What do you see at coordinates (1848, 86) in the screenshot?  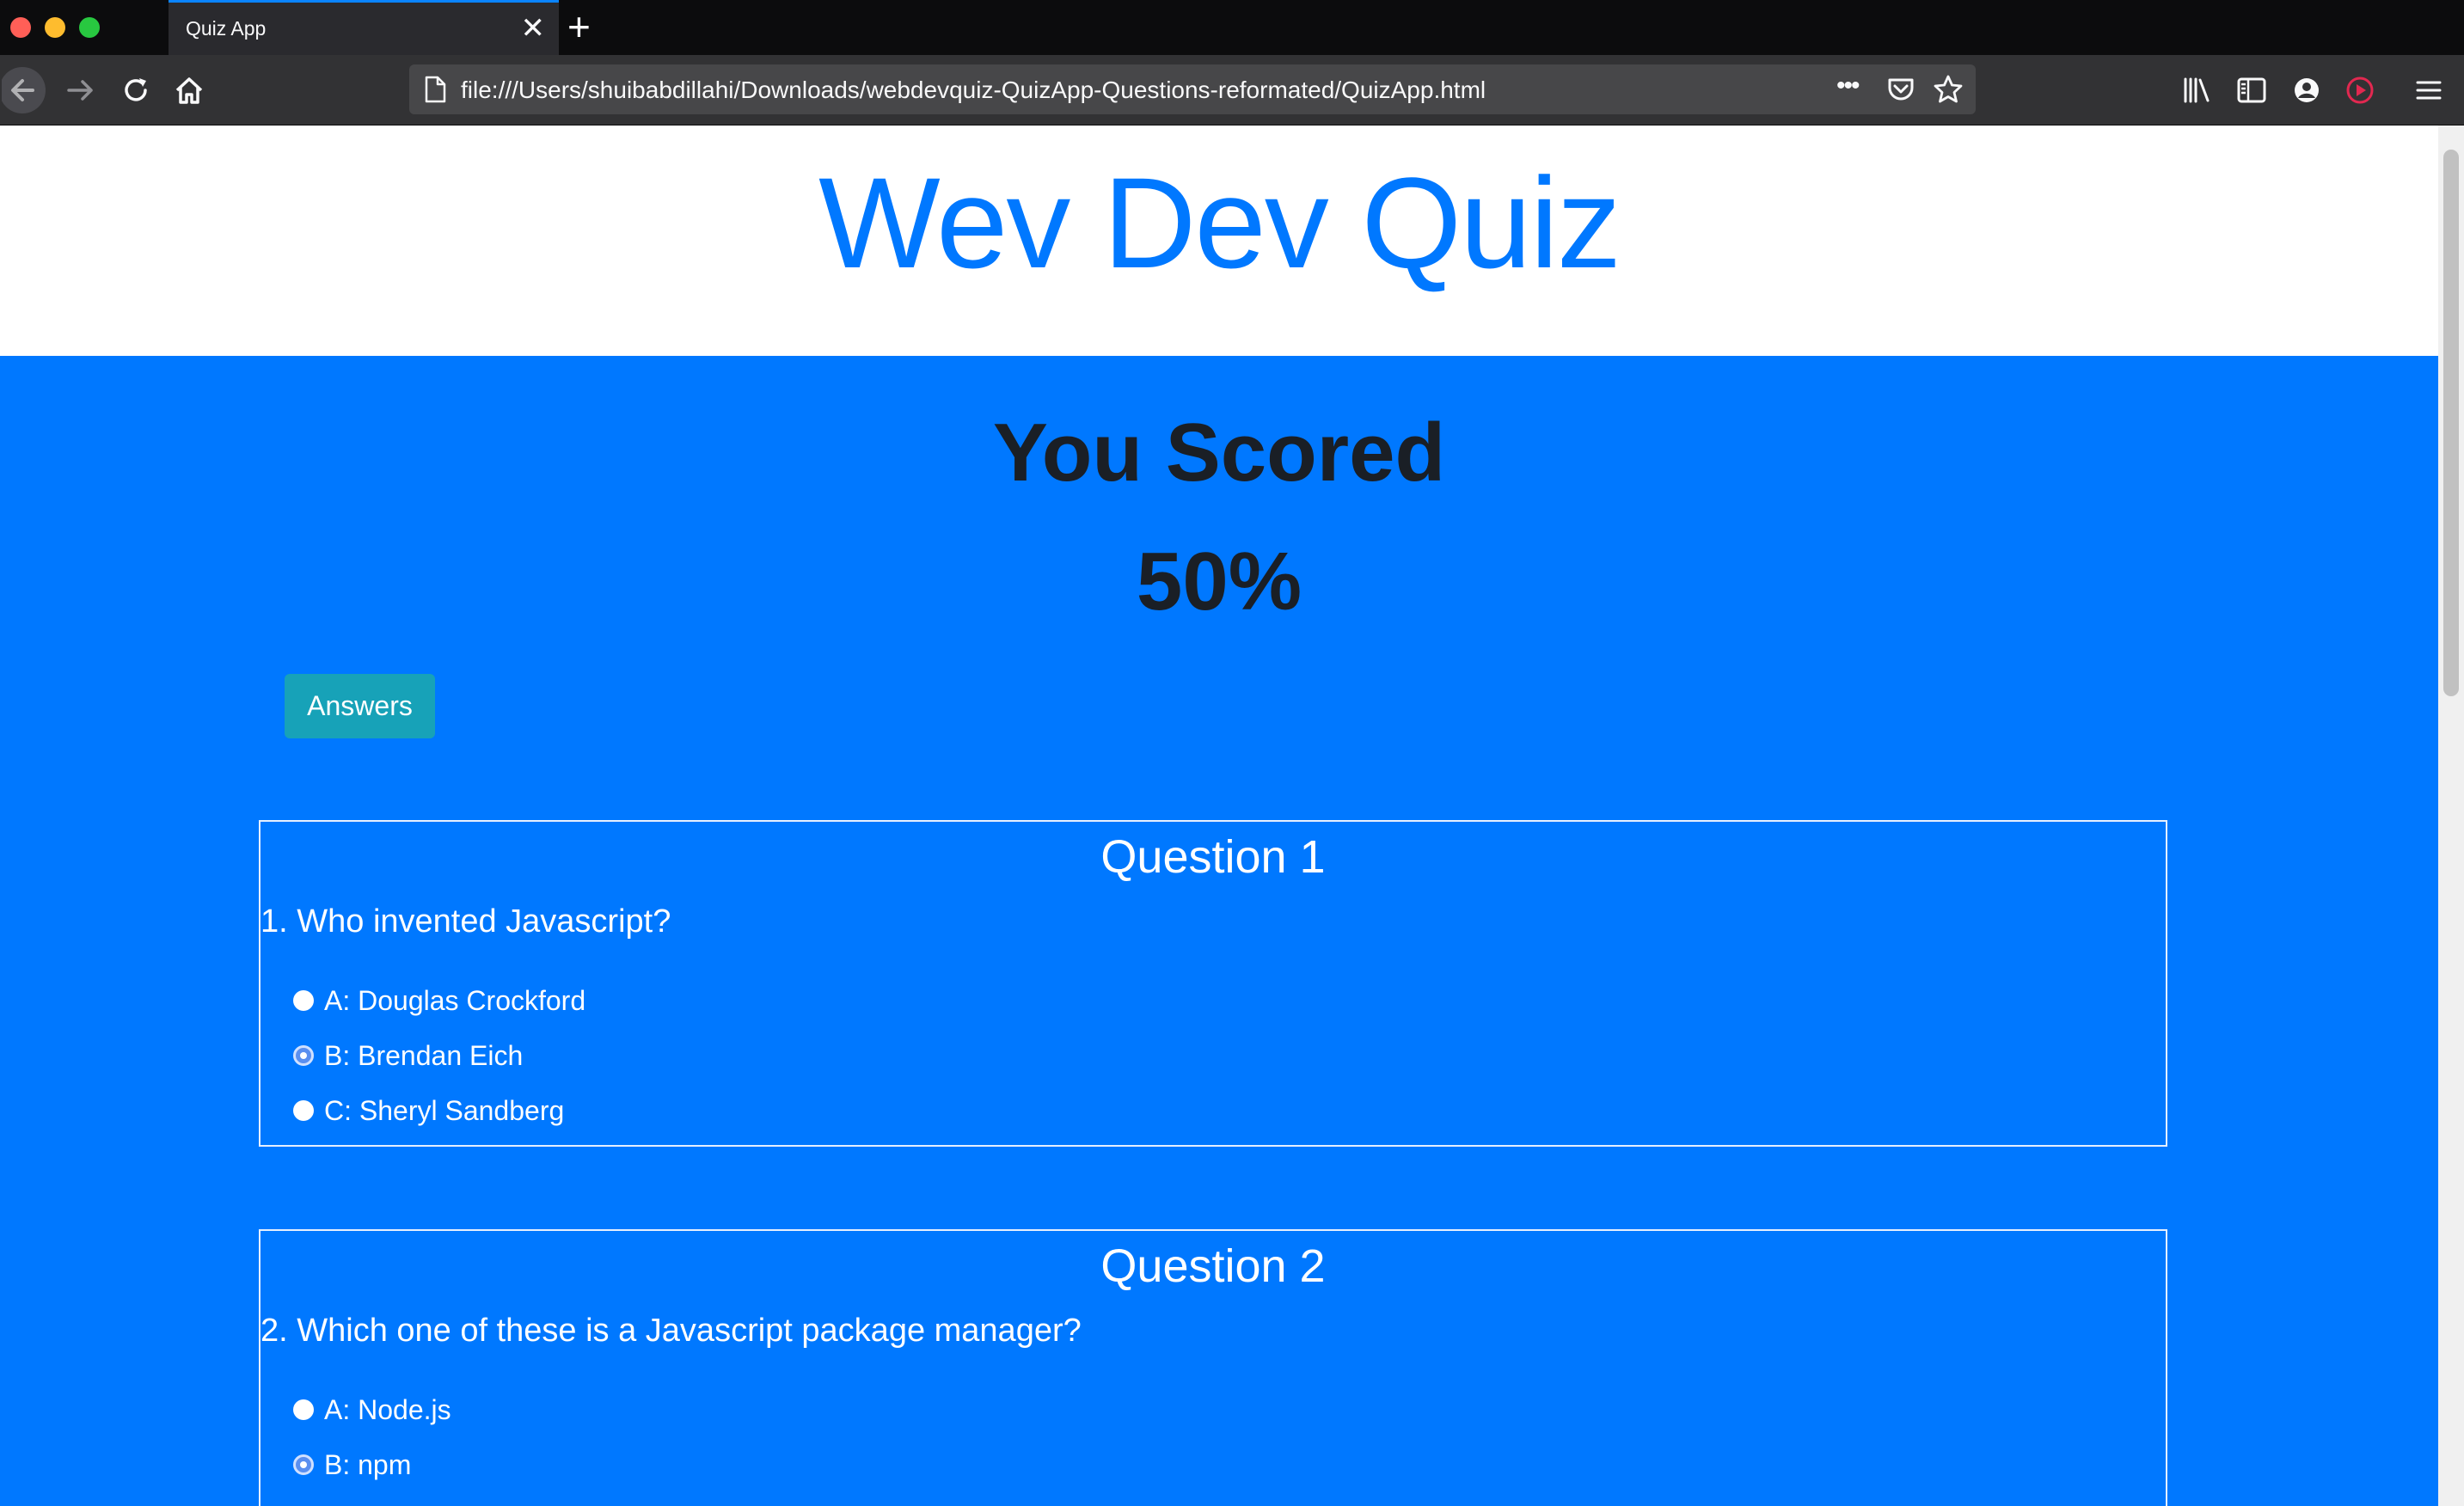 I see `page-actions-icon: •••` at bounding box center [1848, 86].